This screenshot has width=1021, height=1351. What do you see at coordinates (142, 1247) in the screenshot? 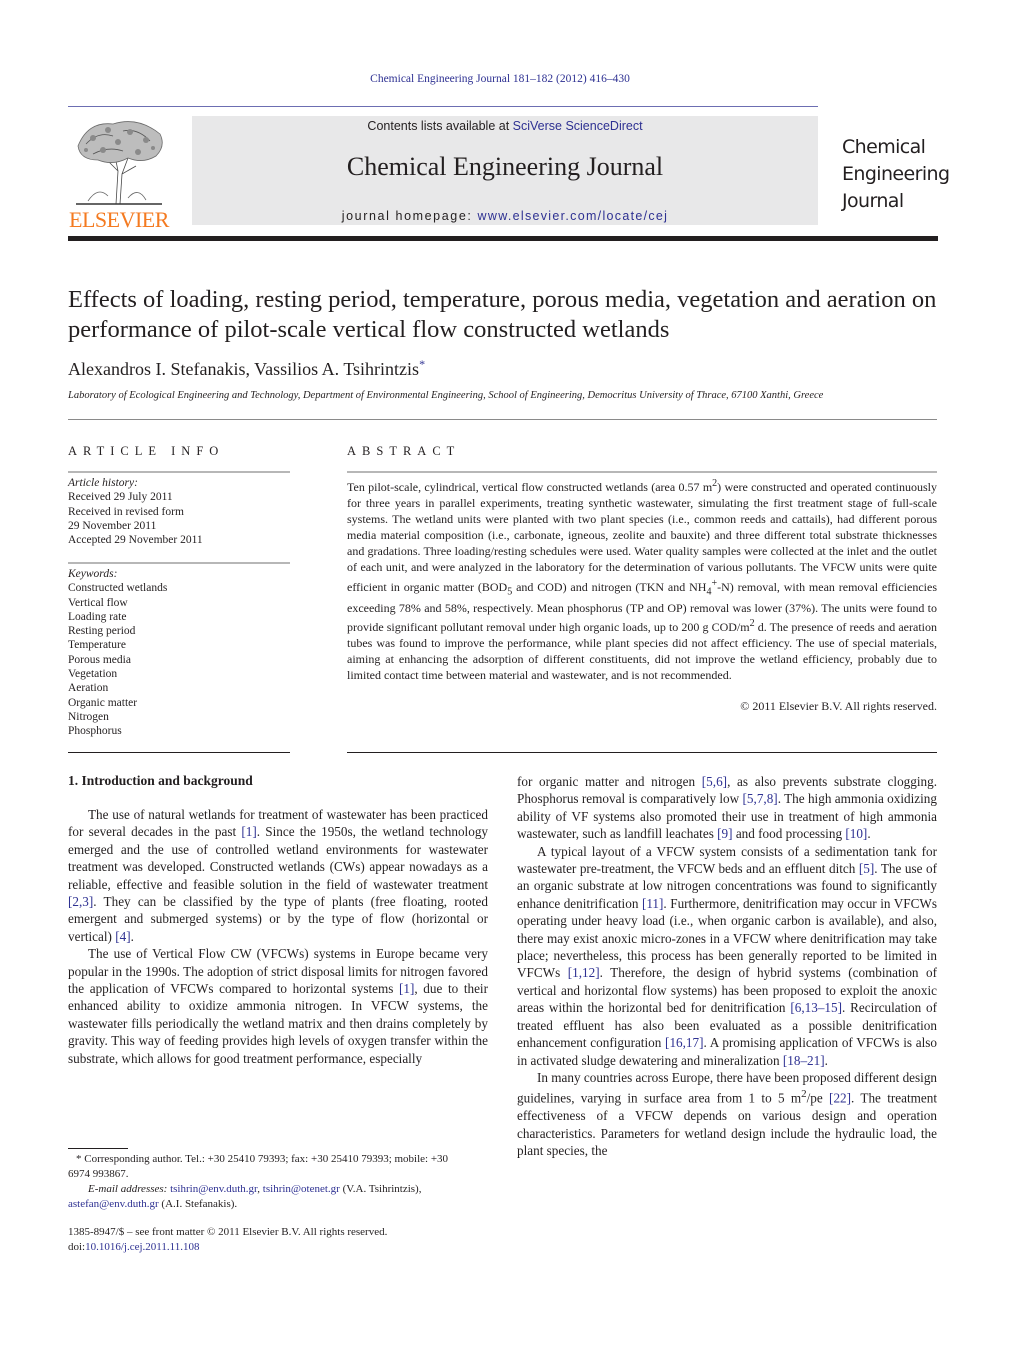
I see `doi-link: 10.1016/j.cej.2011.11.108` at bounding box center [142, 1247].